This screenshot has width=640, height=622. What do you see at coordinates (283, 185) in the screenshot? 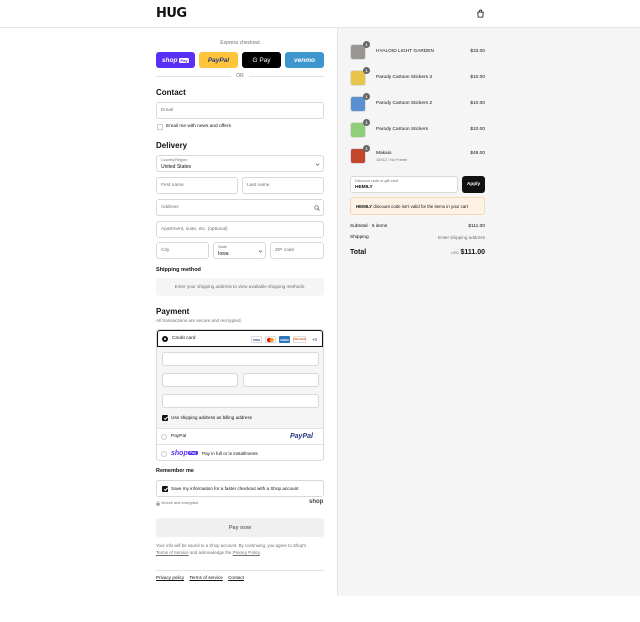
I see `last-name-field: Last name` at bounding box center [283, 185].